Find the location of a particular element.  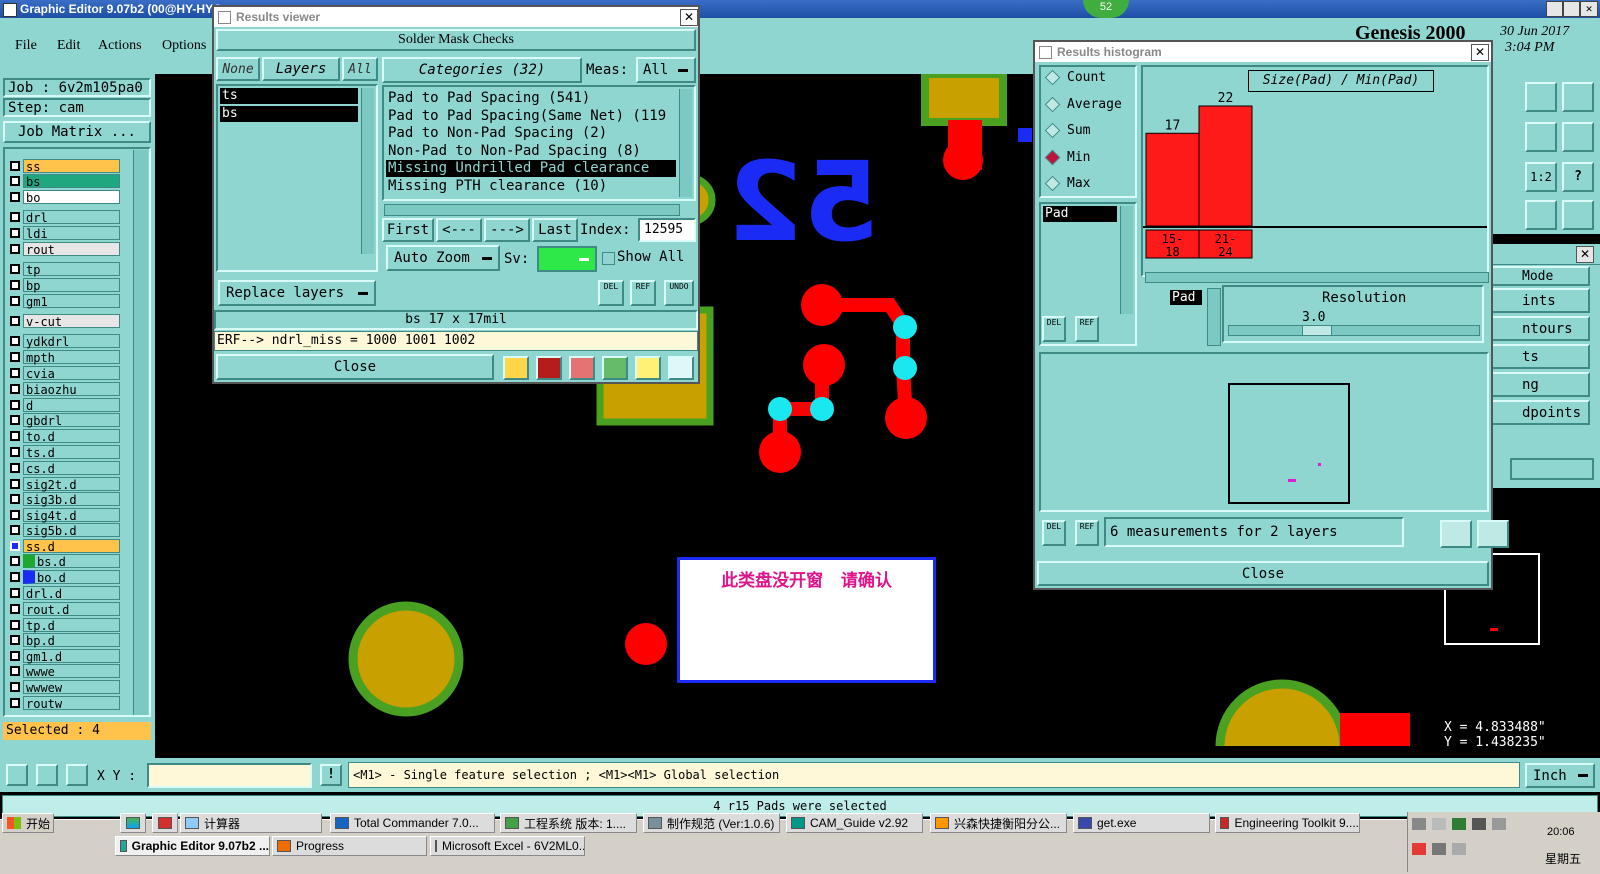

layer-name: sig5b.d is located at coordinates (71, 530).